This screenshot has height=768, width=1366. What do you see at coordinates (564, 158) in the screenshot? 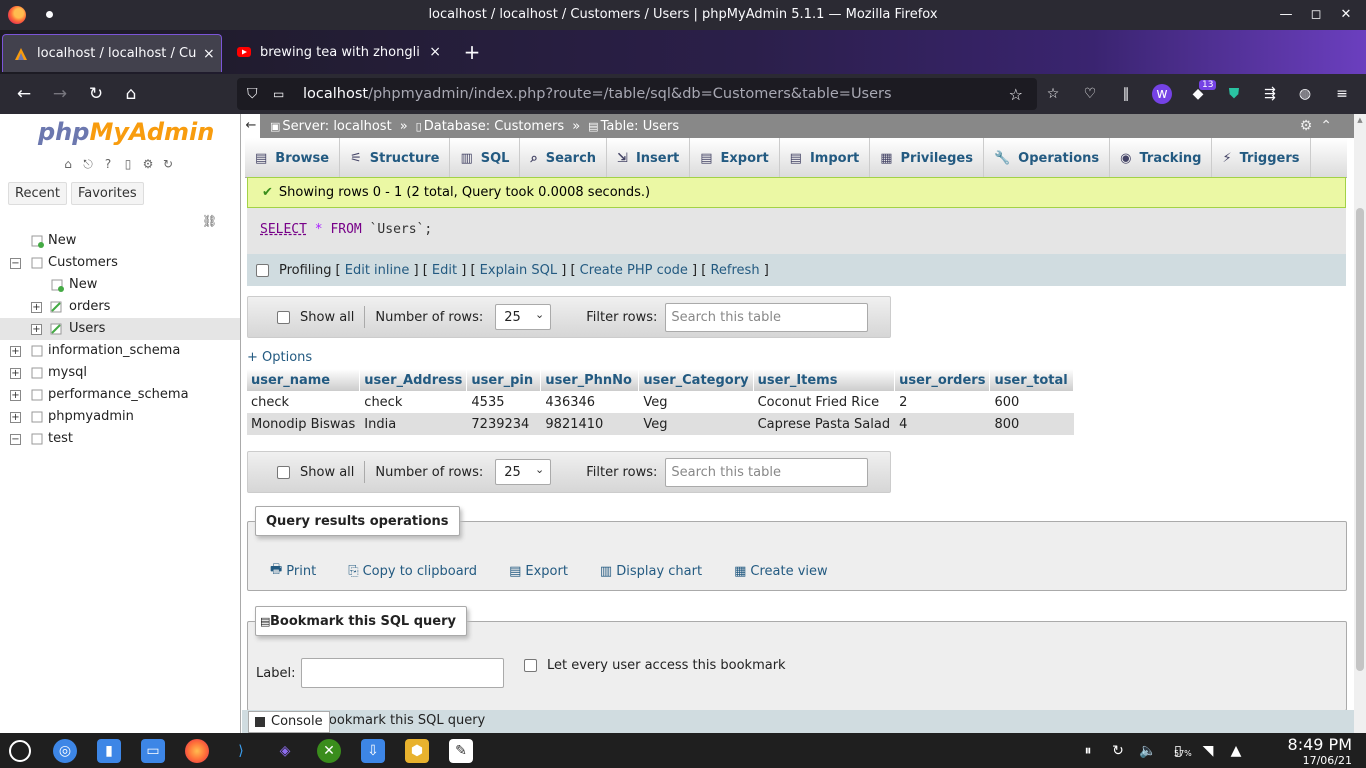
I see `tab-search: ⌕ Search` at bounding box center [564, 158].